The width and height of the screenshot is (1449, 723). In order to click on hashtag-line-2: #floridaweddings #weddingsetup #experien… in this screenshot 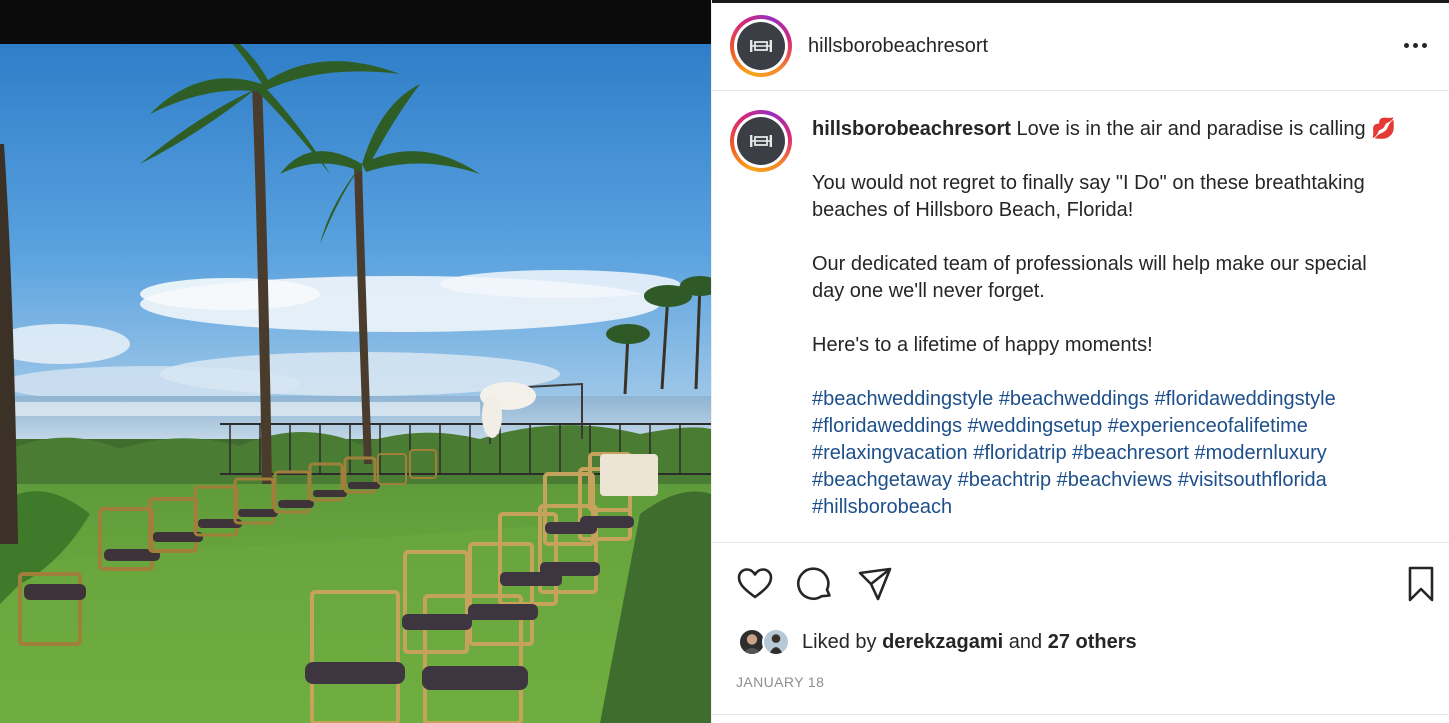, I will do `click(1117, 426)`.